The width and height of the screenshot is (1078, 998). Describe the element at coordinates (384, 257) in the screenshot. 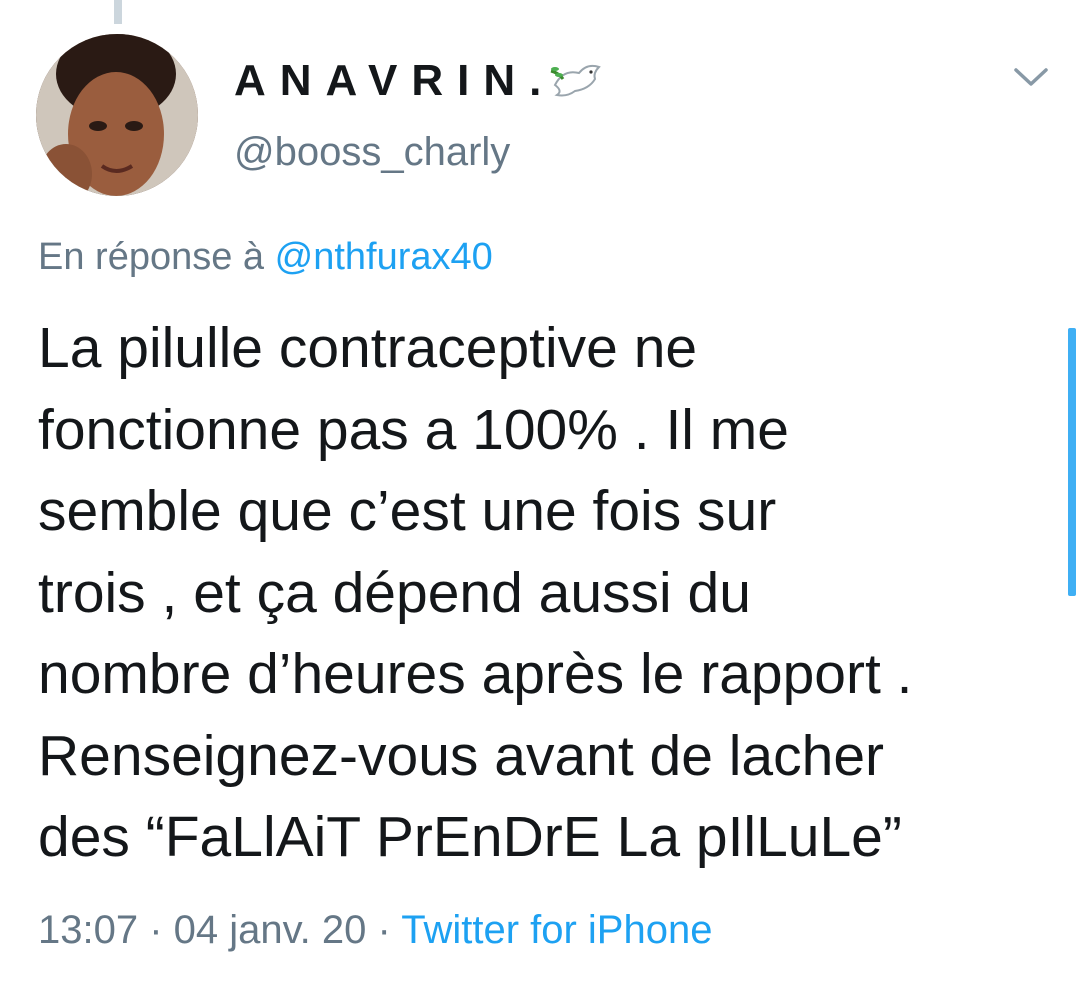

I see `reply-to-link: @nthfurax40` at that location.